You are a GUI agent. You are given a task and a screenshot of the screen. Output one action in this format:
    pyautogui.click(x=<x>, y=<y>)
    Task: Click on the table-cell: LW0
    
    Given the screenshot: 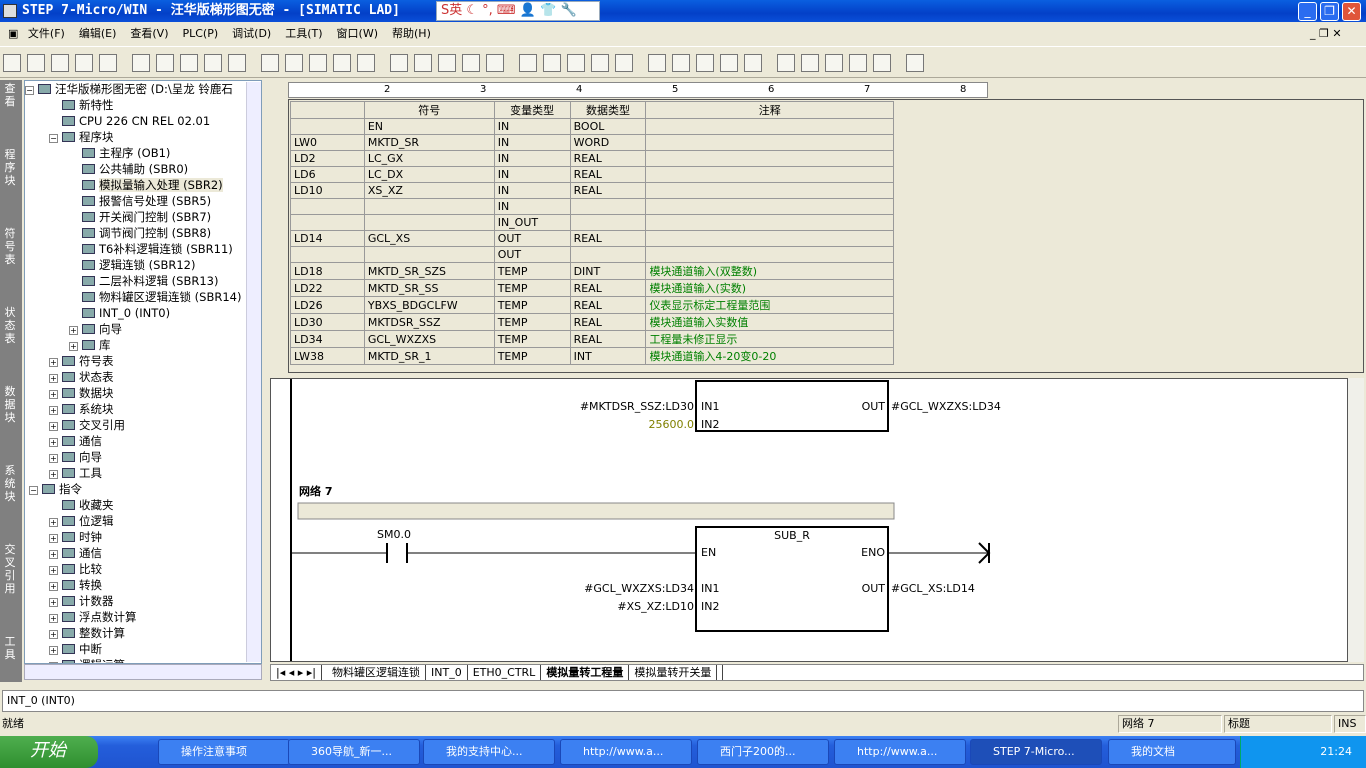 What is the action you would take?
    pyautogui.click(x=327, y=142)
    